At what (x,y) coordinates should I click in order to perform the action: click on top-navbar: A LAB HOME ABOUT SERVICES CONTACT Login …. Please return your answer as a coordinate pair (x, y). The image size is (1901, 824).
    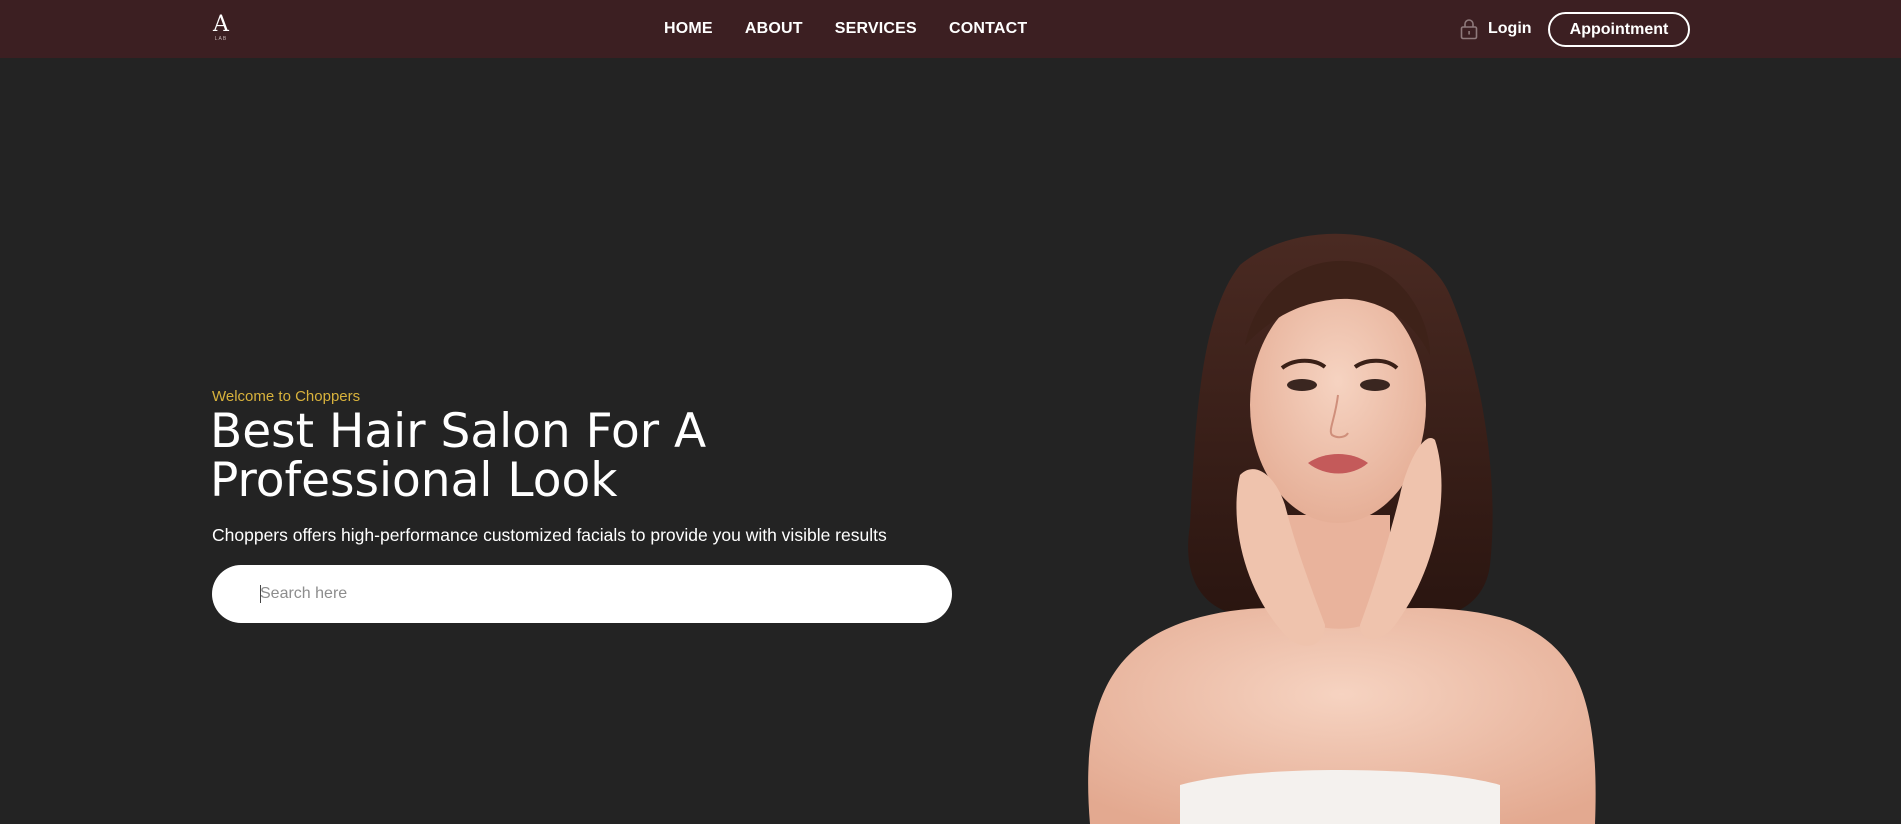
    Looking at the image, I should click on (950, 29).